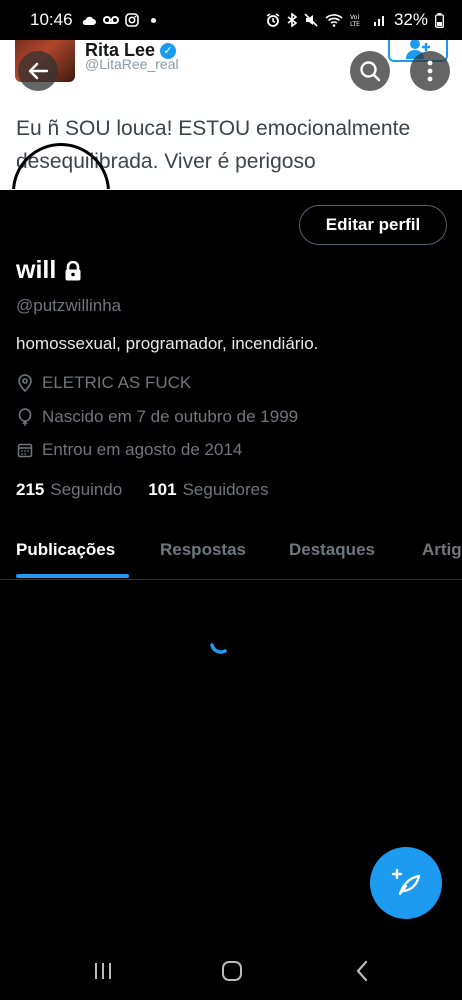  What do you see at coordinates (117, 382) in the screenshot?
I see `profile-location-text: ELETRIC AS FUCK` at bounding box center [117, 382].